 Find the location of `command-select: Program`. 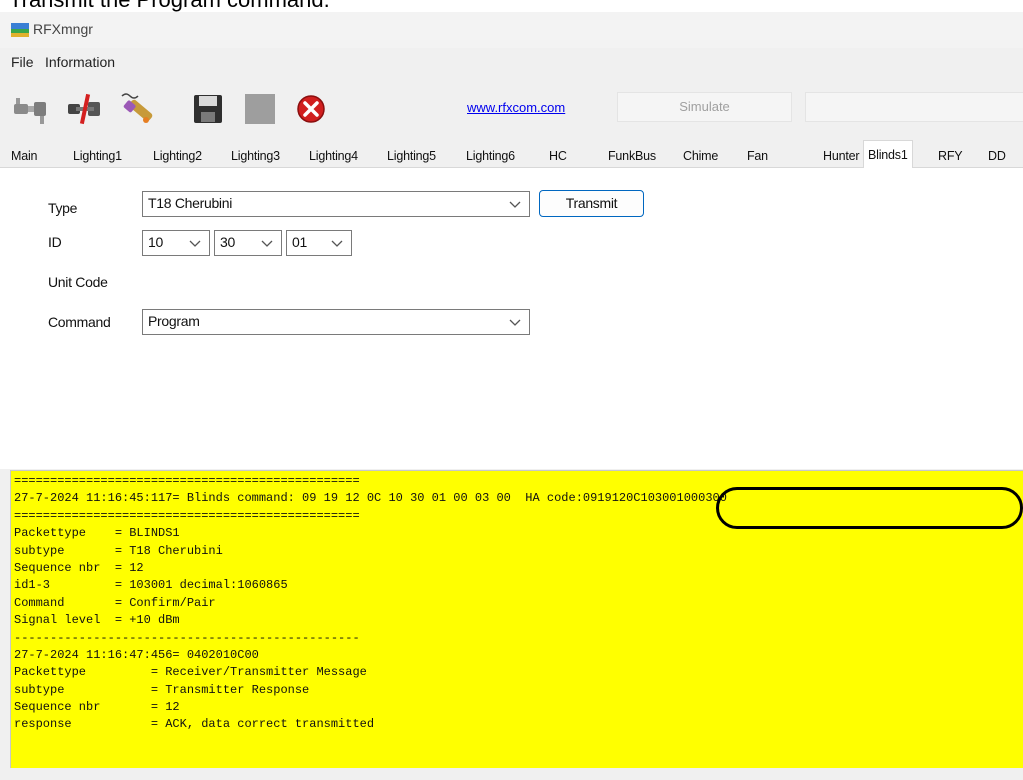

command-select: Program is located at coordinates (336, 322).